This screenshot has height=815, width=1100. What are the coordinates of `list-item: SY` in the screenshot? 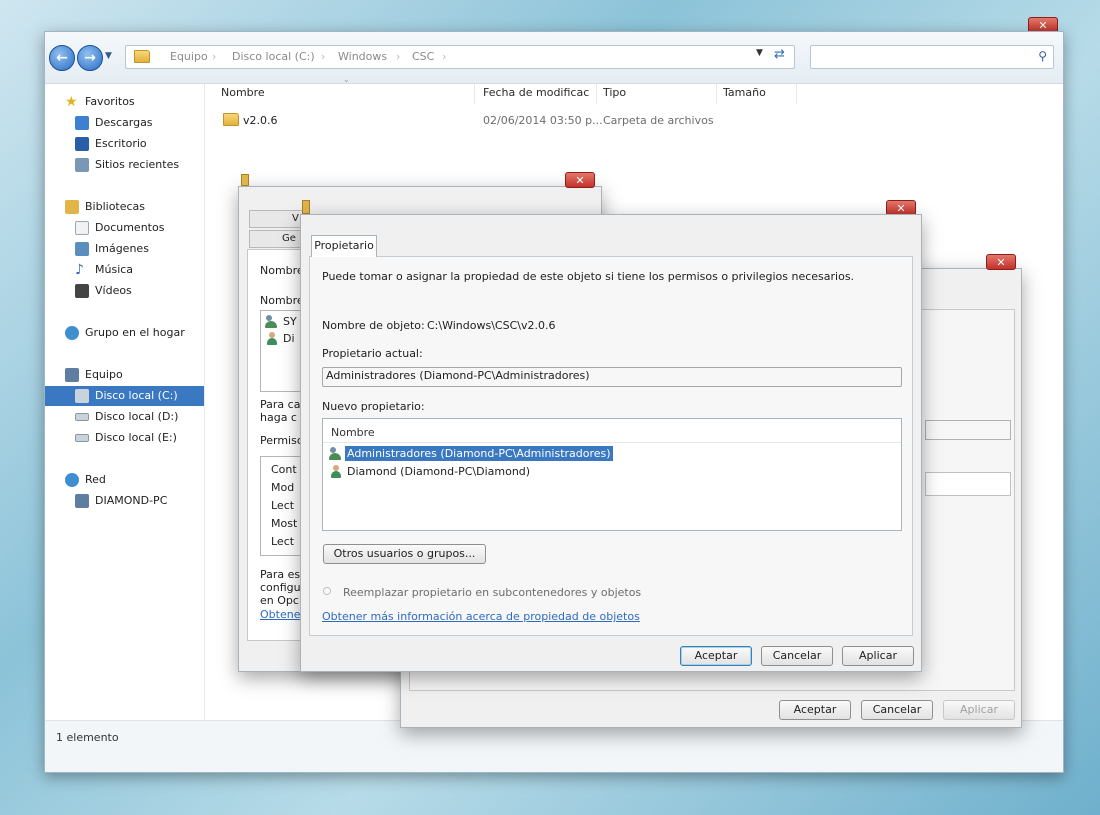 It's located at (290, 321).